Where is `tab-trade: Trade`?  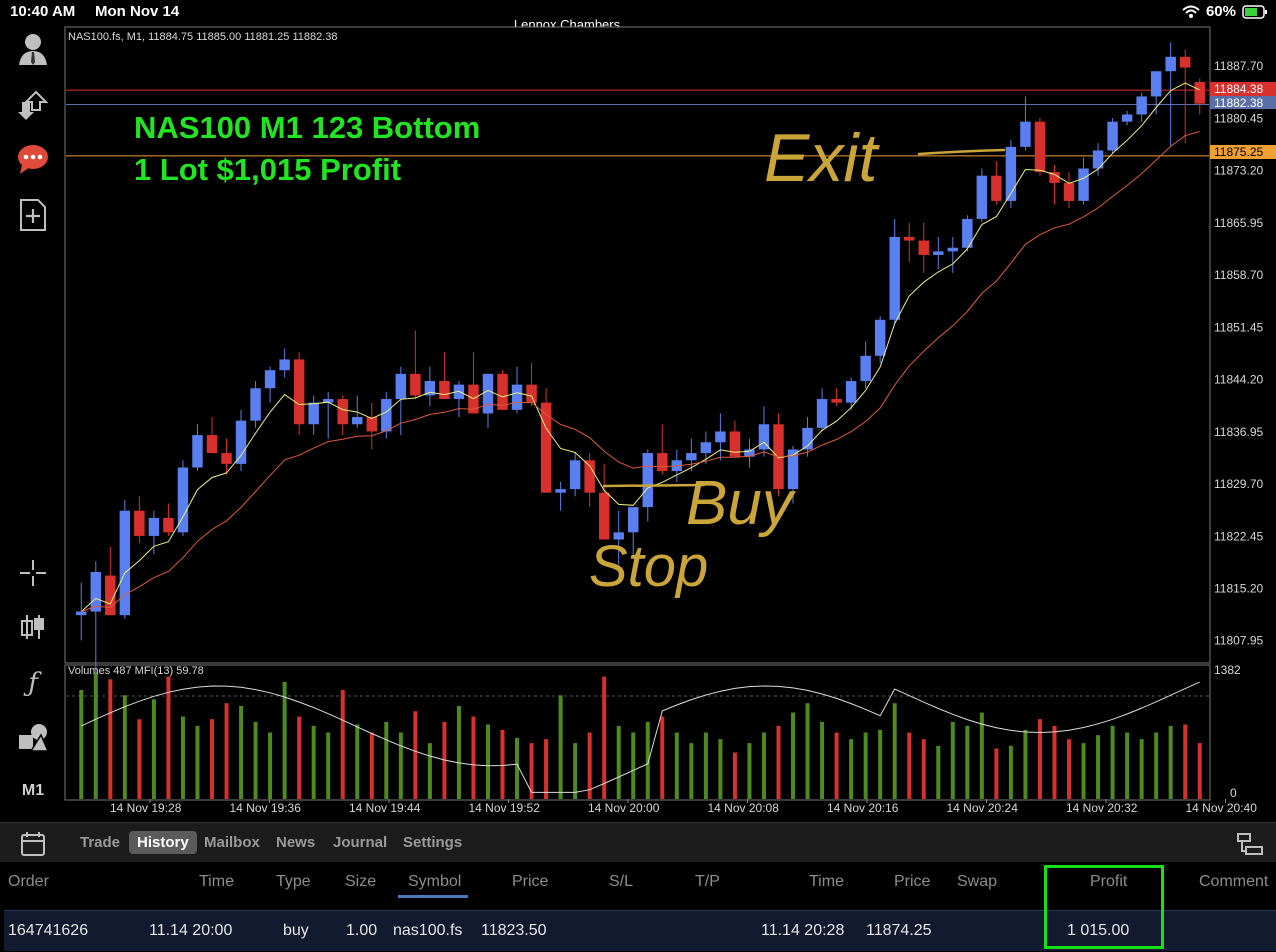
tab-trade: Trade is located at coordinates (100, 842).